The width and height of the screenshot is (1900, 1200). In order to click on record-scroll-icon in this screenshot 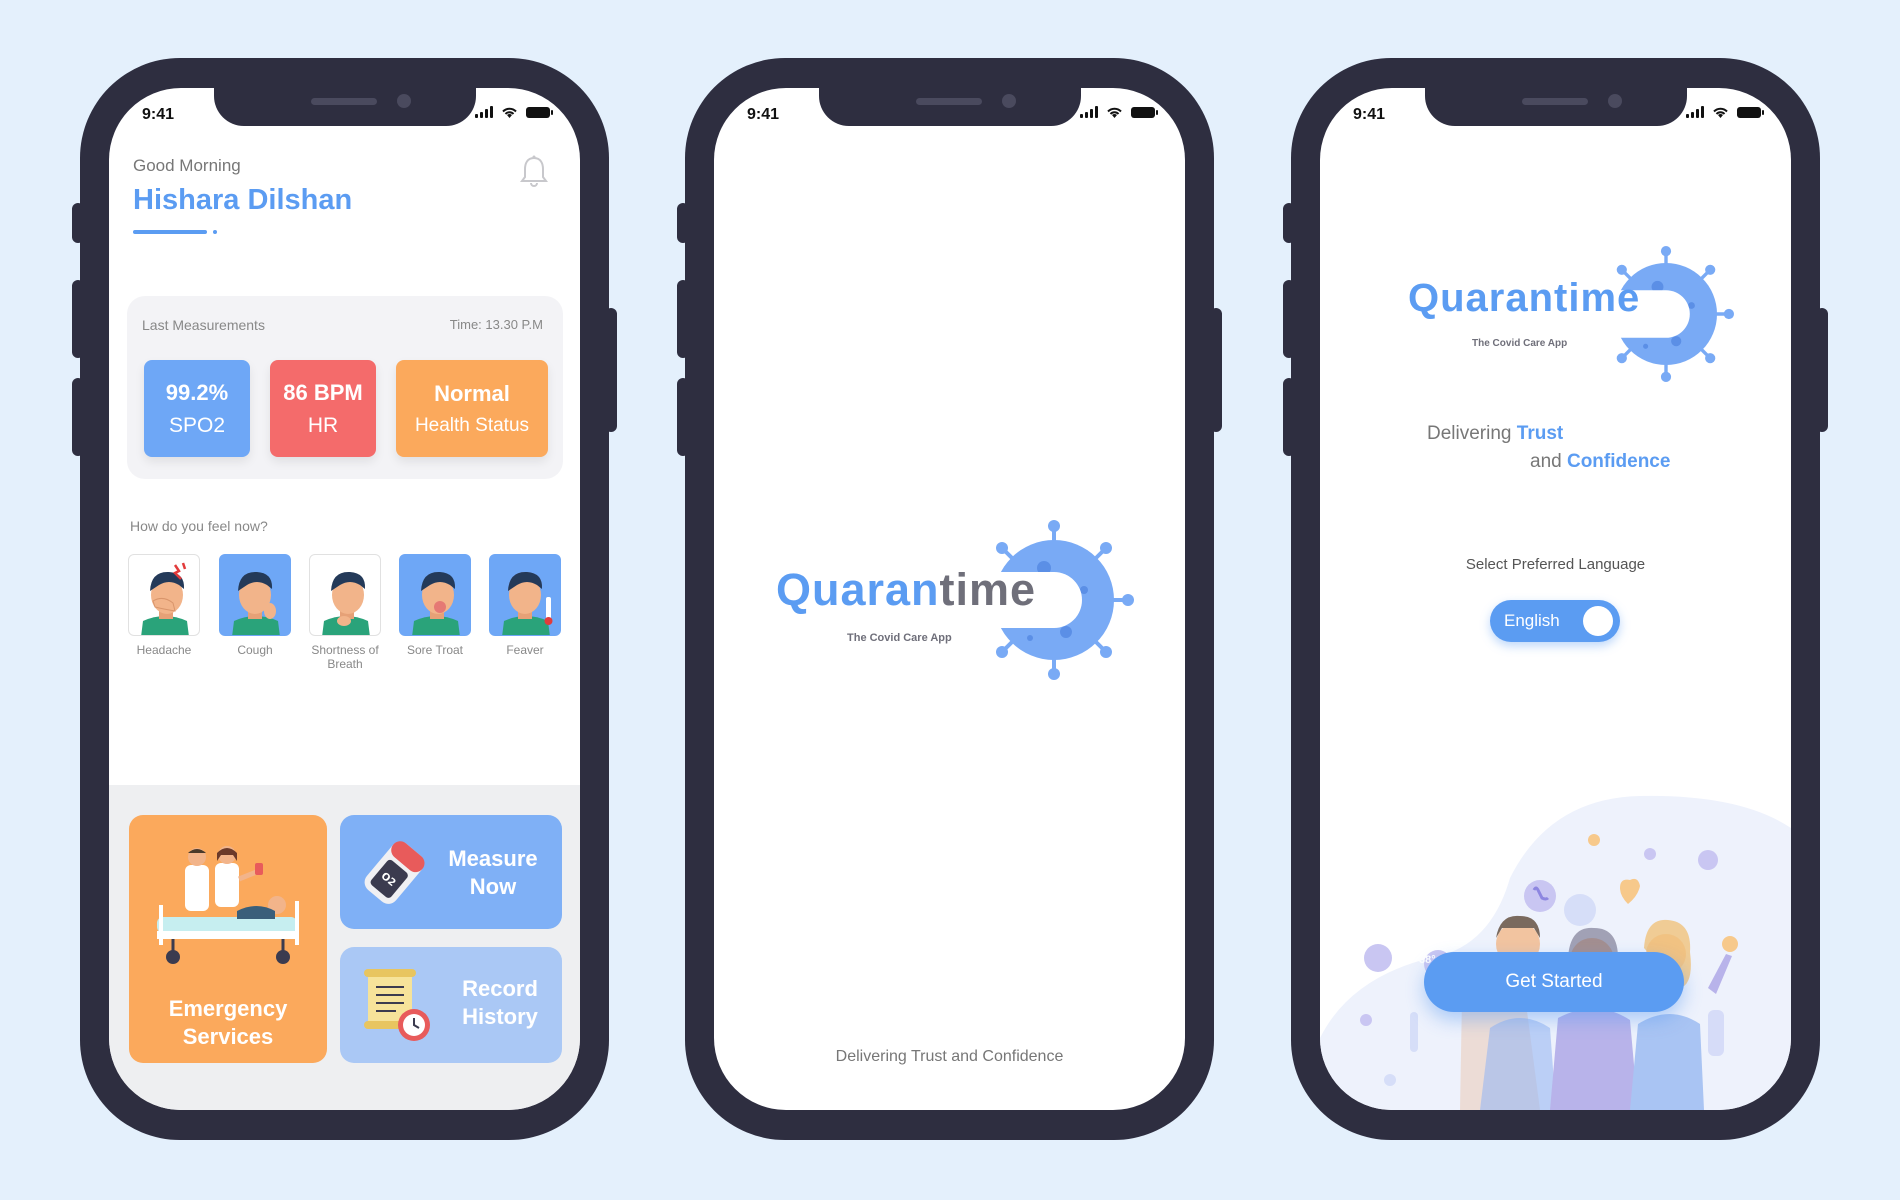, I will do `click(397, 1005)`.